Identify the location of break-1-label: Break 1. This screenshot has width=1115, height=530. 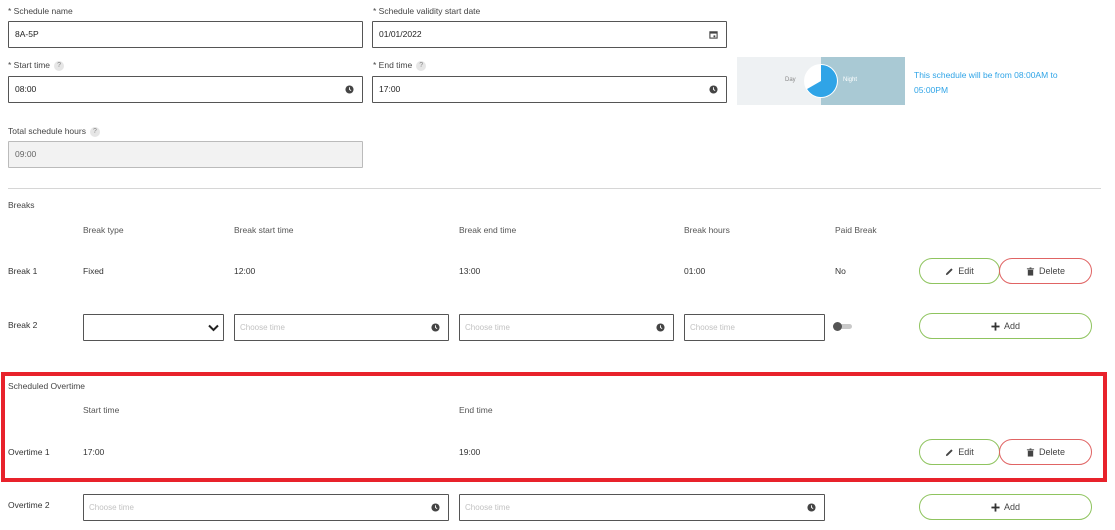
(23, 271).